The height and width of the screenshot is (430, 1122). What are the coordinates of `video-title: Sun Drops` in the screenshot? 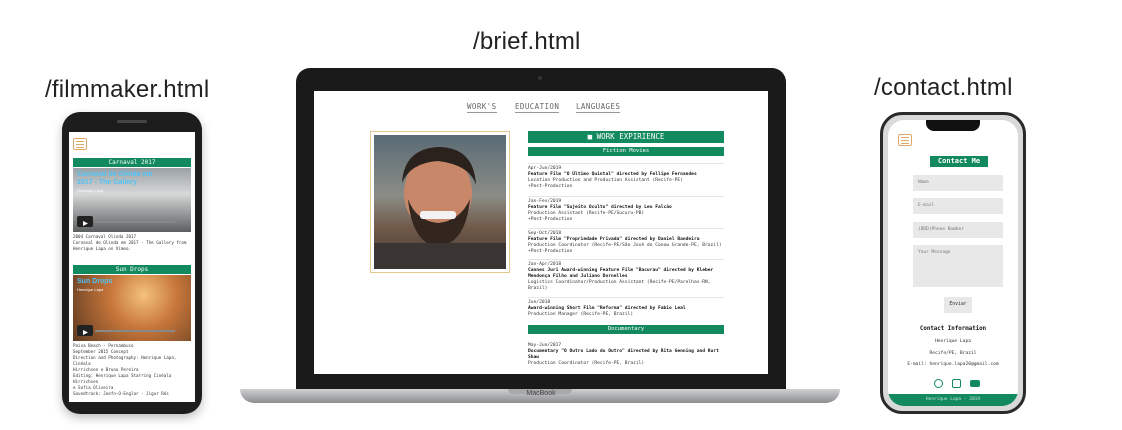 It's located at (95, 281).